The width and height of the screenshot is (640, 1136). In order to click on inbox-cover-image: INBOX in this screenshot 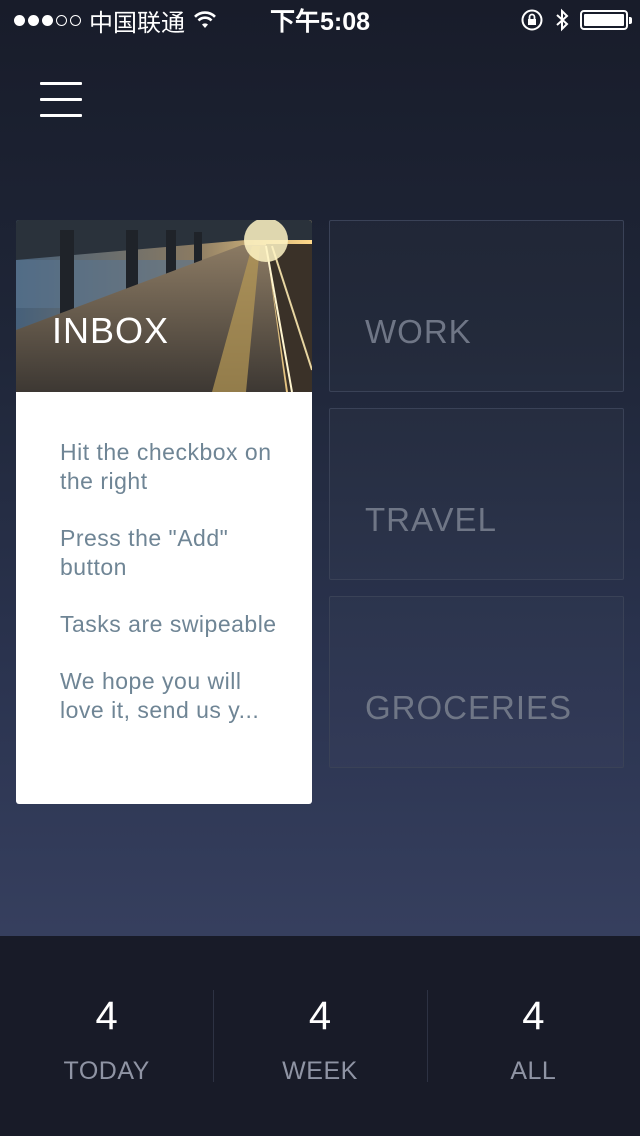, I will do `click(164, 306)`.